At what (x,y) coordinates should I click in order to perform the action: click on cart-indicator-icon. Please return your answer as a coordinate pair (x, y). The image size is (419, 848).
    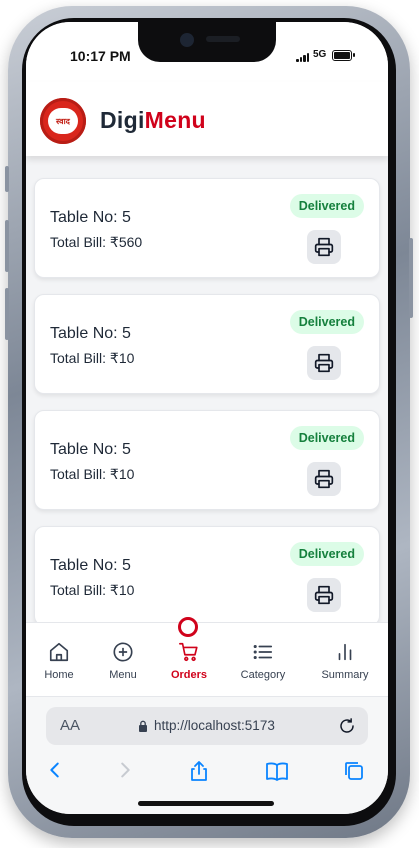
    Looking at the image, I should click on (188, 627).